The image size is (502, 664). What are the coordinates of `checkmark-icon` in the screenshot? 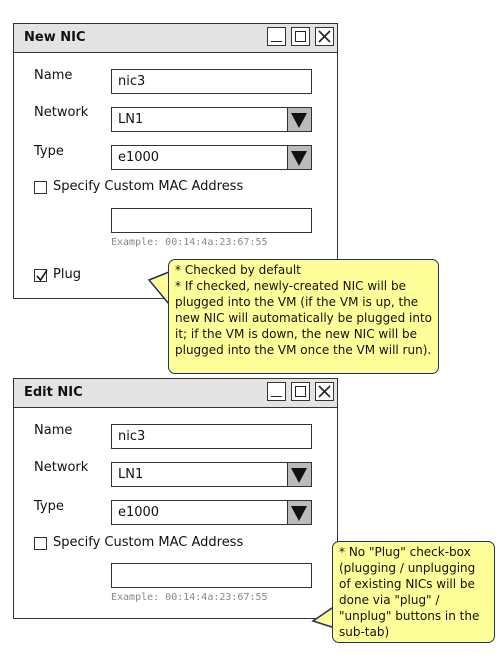 It's located at (42, 275).